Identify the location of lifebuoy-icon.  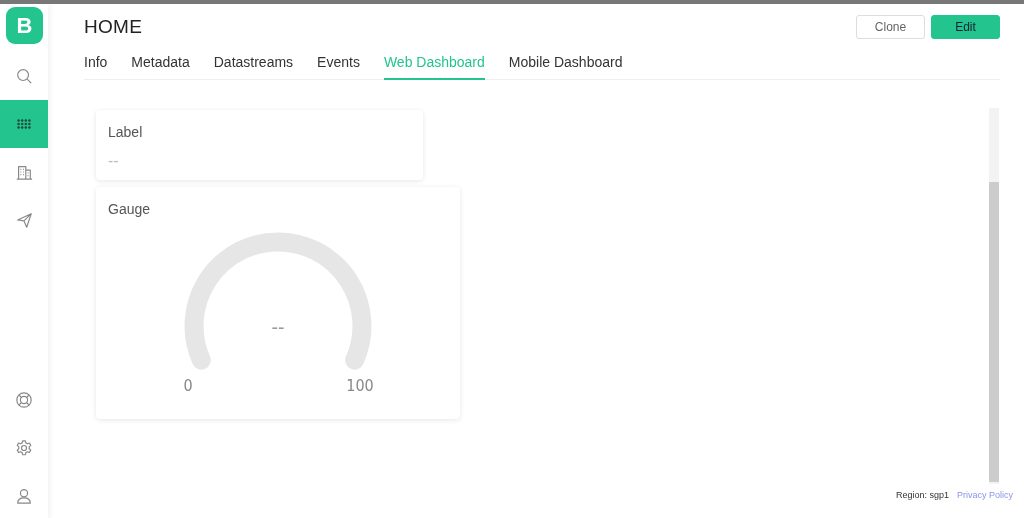
(24, 400).